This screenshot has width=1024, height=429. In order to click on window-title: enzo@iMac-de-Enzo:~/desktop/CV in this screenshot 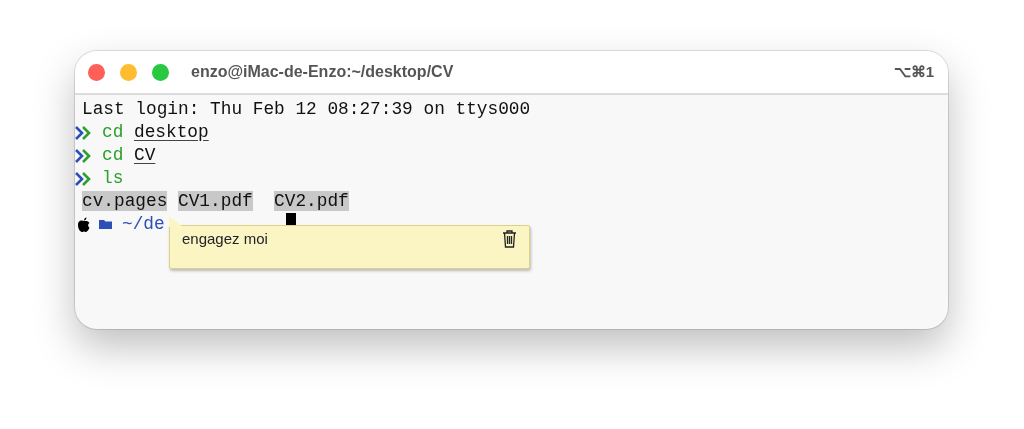, I will do `click(322, 72)`.